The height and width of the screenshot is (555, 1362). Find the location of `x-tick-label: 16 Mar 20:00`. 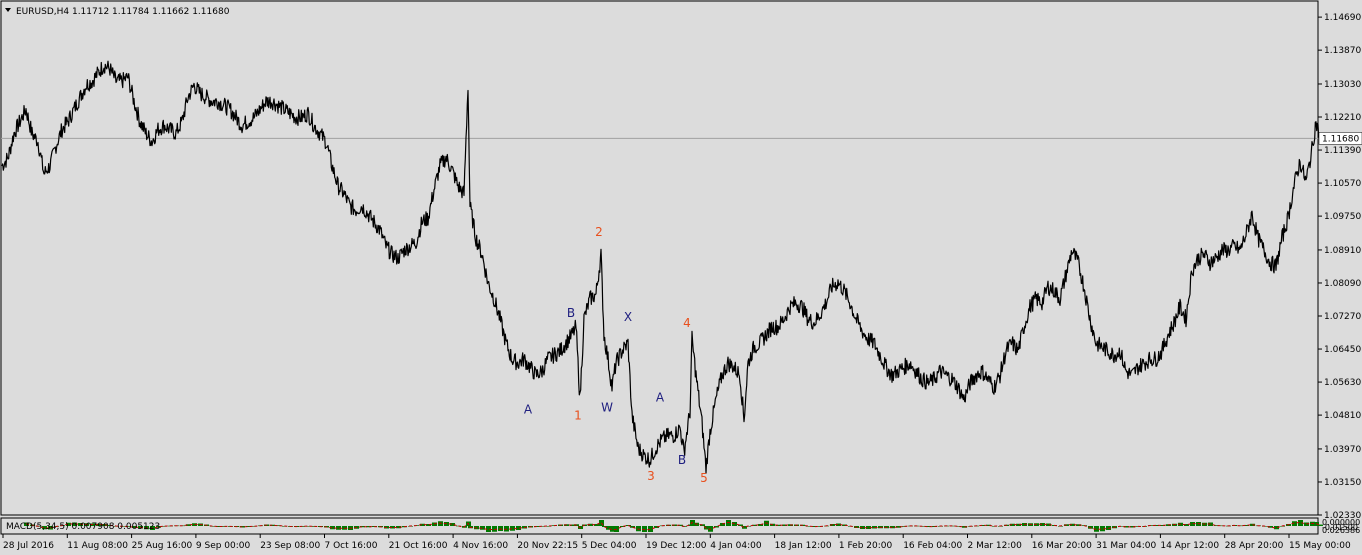

x-tick-label: 16 Mar 20:00 is located at coordinates (1062, 546).